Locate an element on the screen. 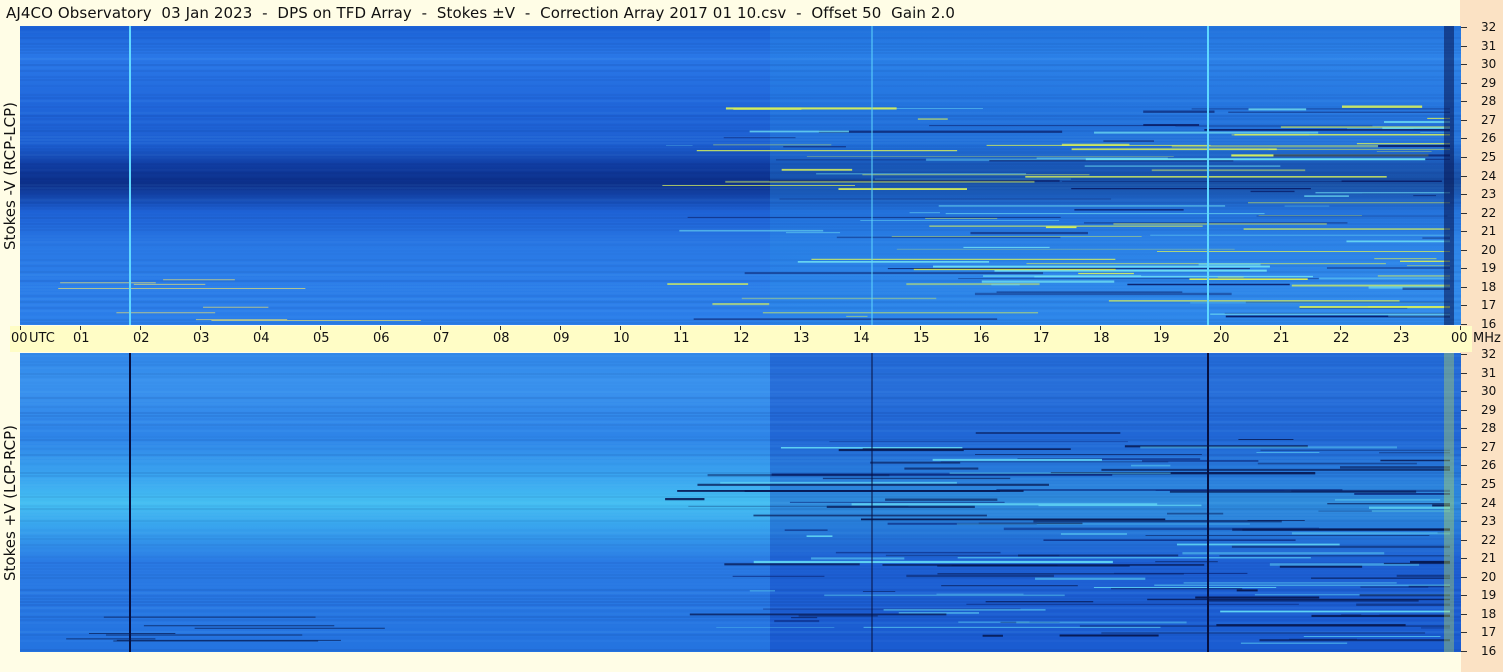 This screenshot has width=1503, height=672. time-tick-label: 00 is located at coordinates (1459, 338).